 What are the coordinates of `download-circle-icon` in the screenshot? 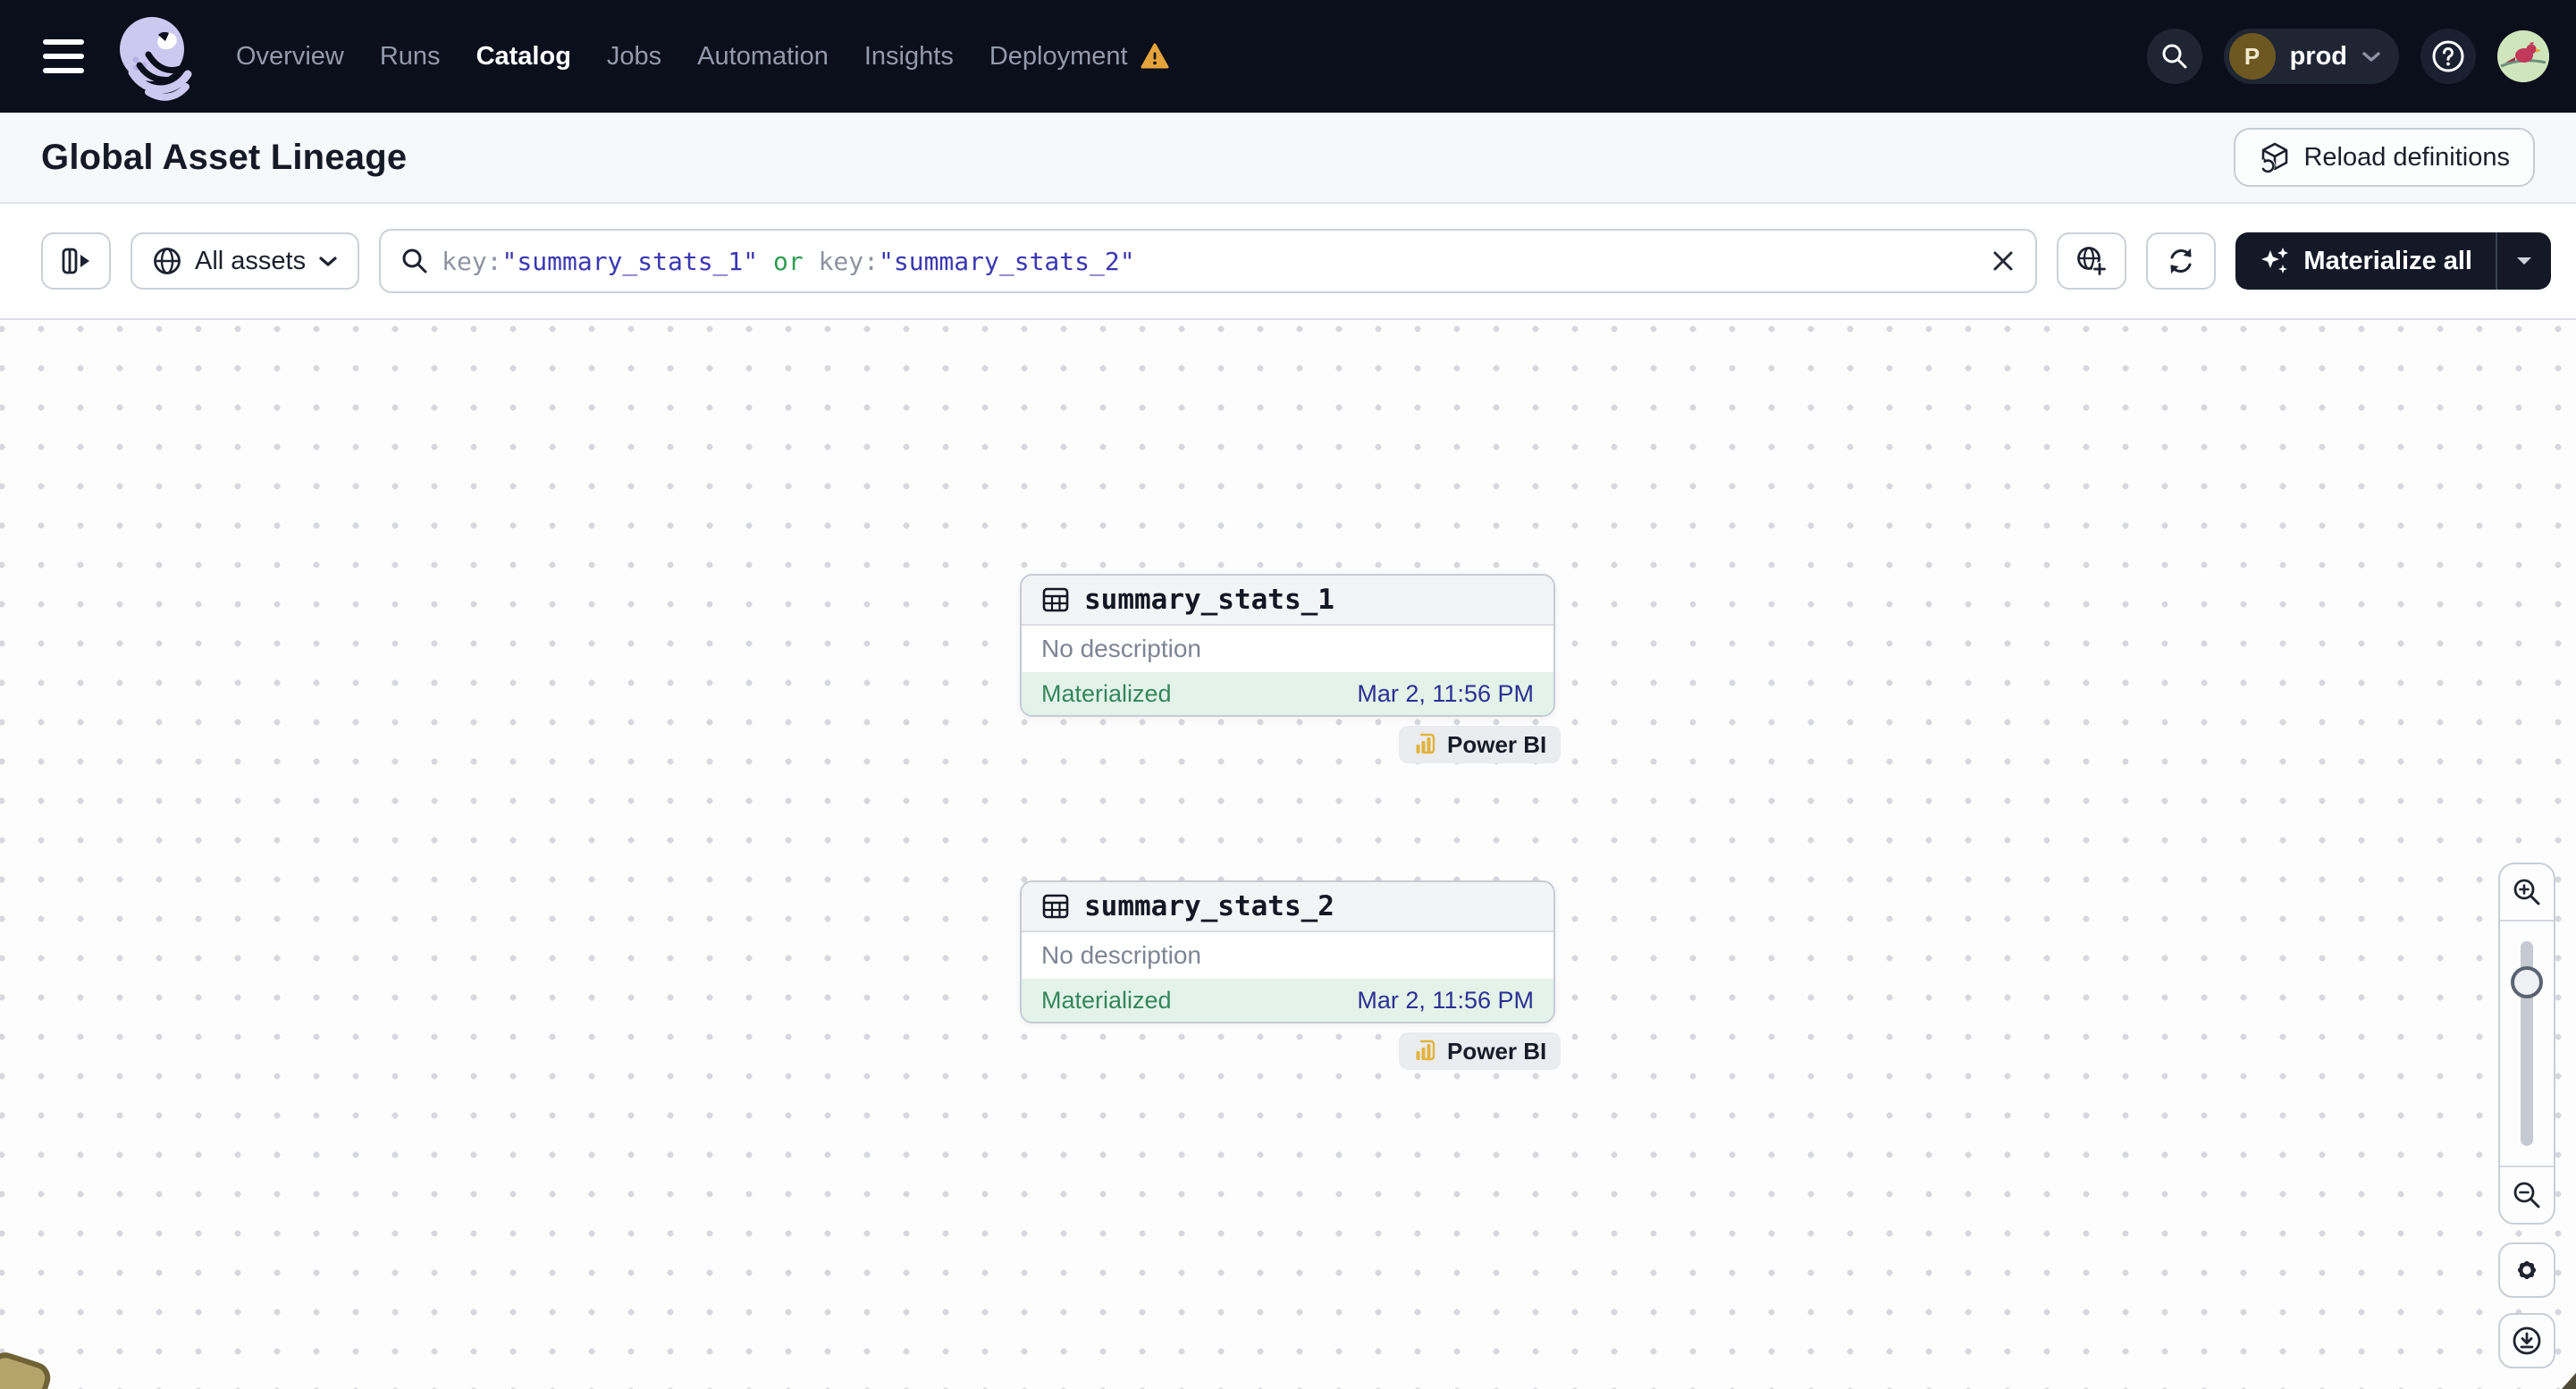 It's located at (2527, 1341).